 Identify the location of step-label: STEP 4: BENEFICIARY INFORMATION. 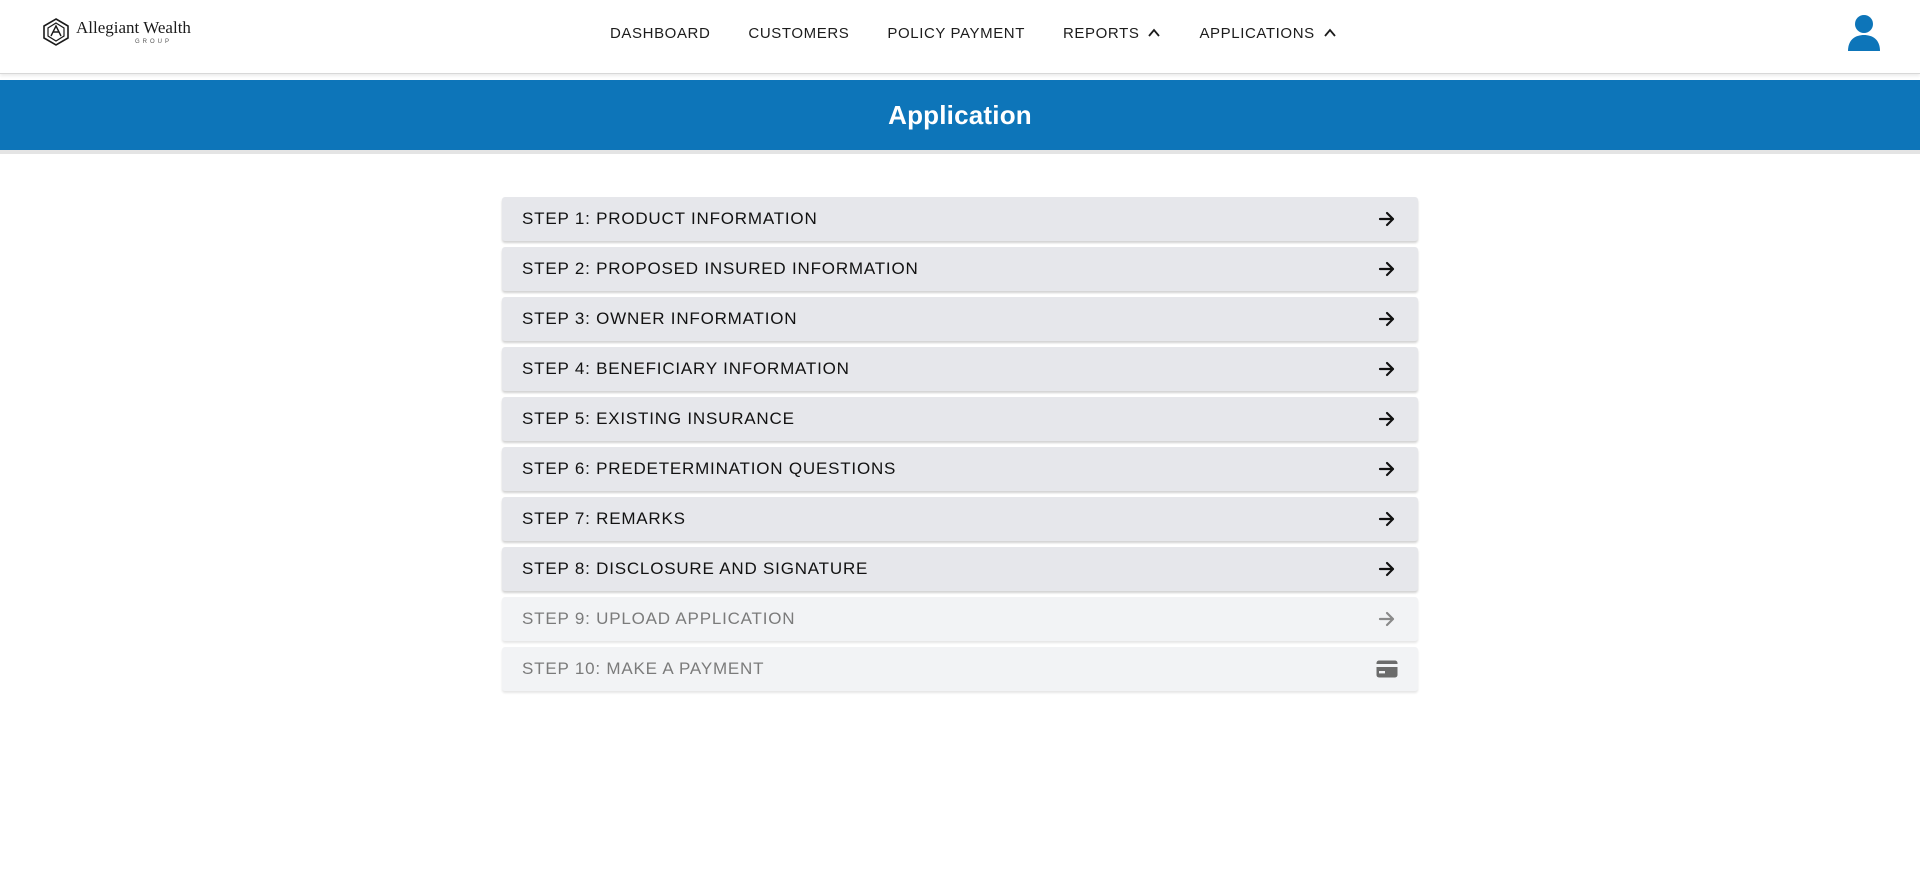
(686, 368).